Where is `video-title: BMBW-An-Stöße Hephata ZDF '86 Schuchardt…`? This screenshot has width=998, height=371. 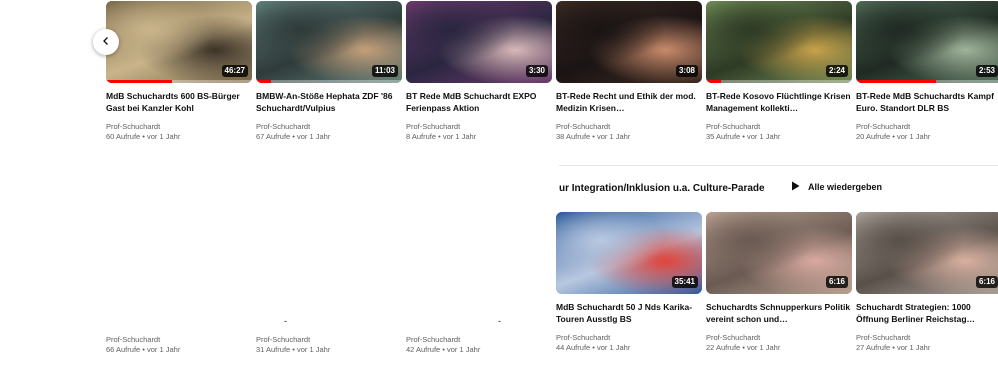 video-title: BMBW-An-Stöße Hephata ZDF '86 Schuchardt… is located at coordinates (329, 102).